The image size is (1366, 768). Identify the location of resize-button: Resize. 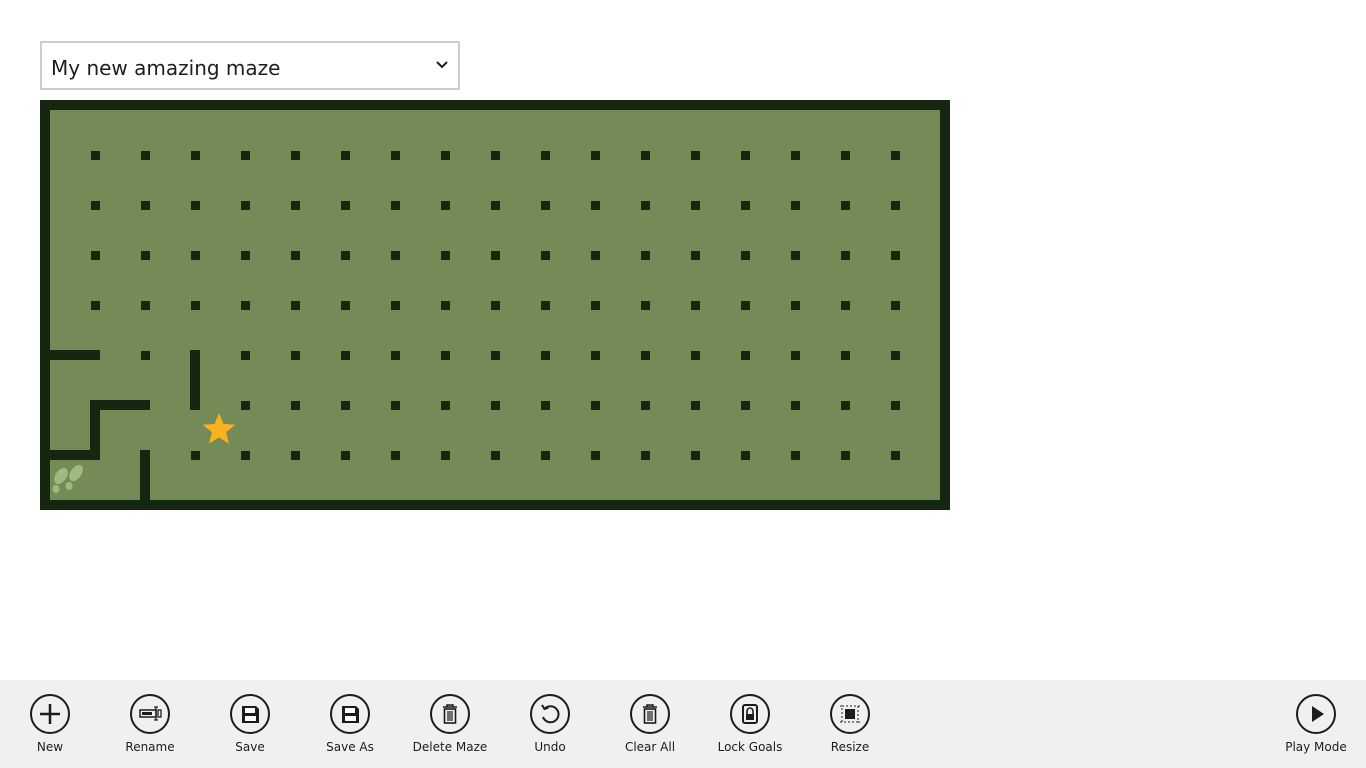
(850, 729).